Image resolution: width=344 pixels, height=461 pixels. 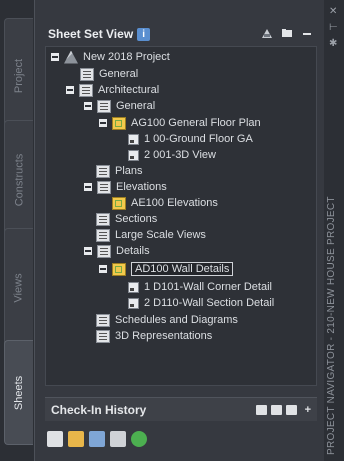 I want to click on tree-node-view-wall-section: 2 D110-Wall Section Detail, so click(x=201, y=303).